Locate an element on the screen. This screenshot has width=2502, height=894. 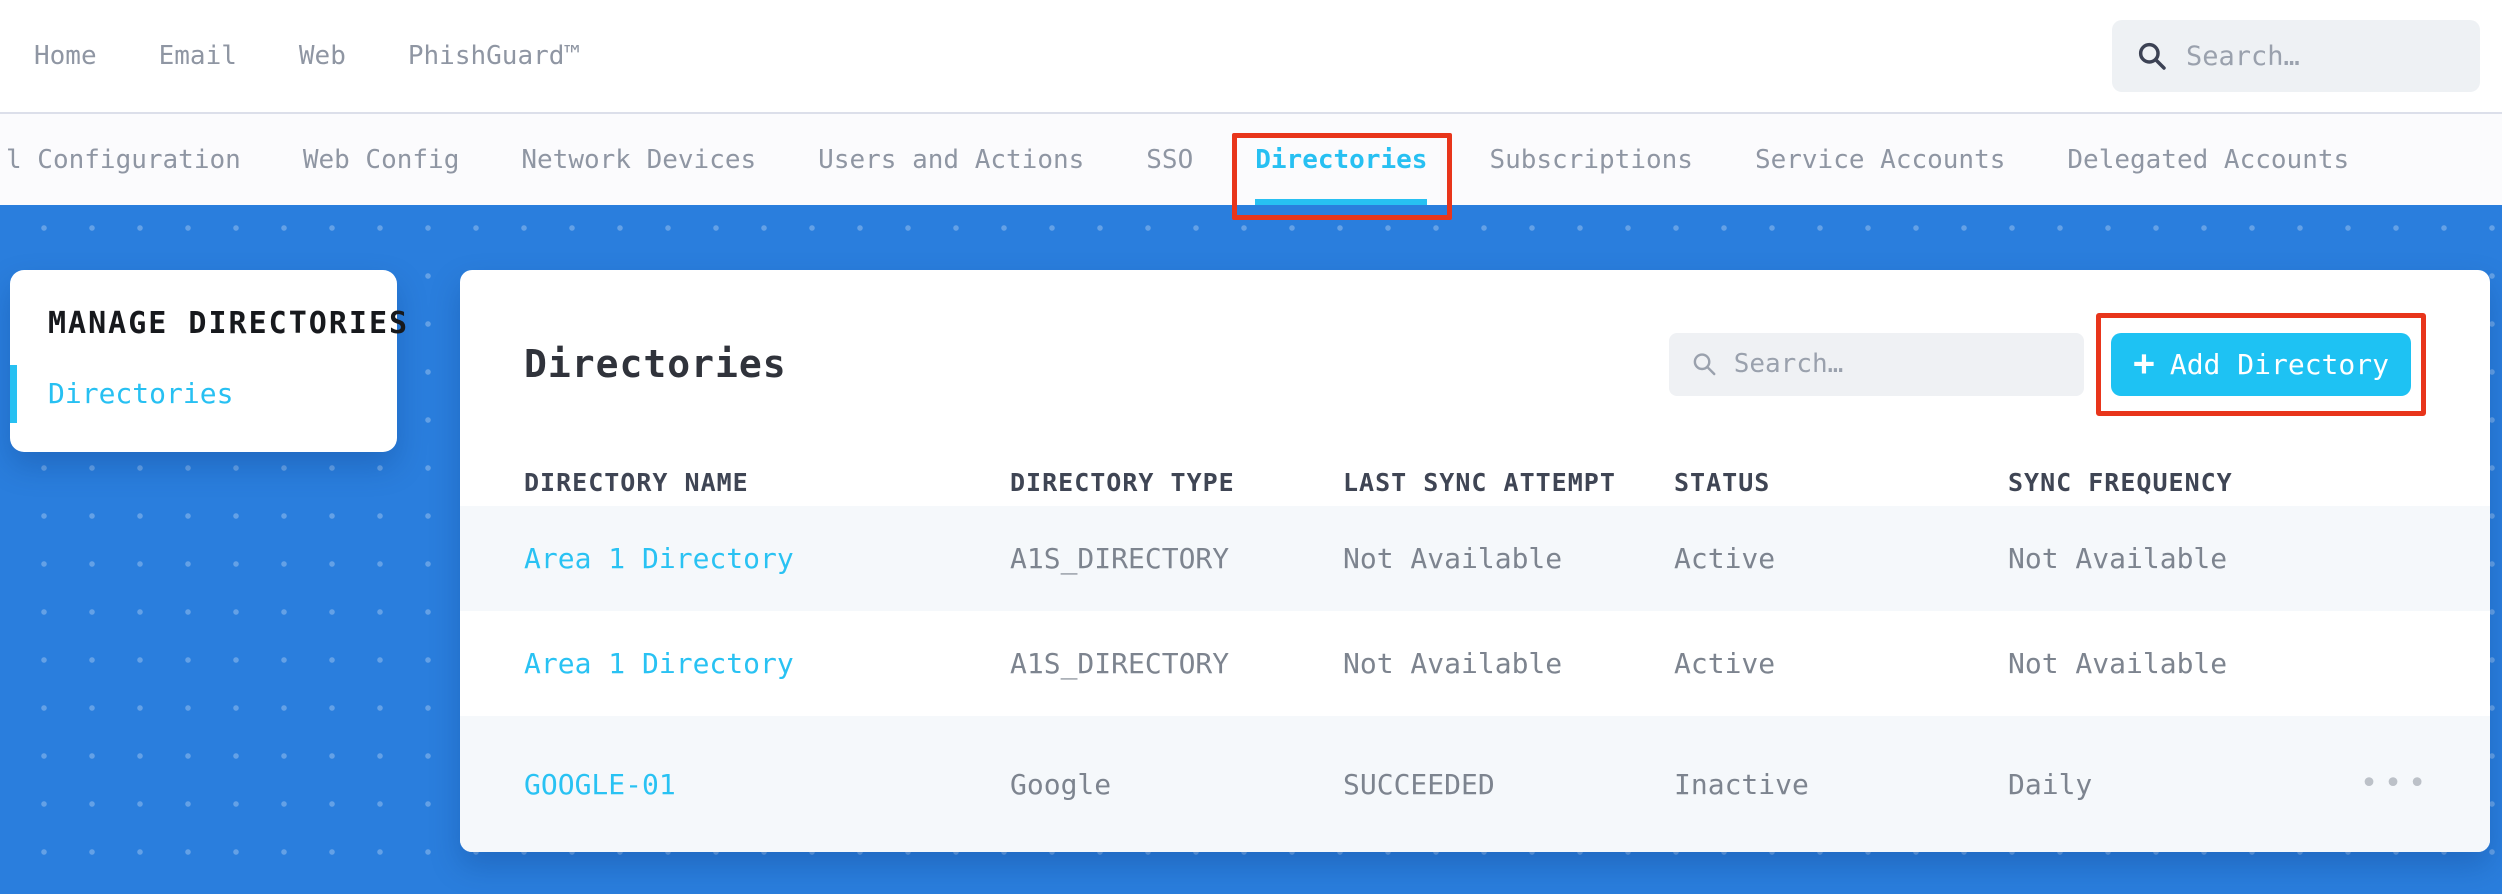
active-tab-underline is located at coordinates (1341, 202).